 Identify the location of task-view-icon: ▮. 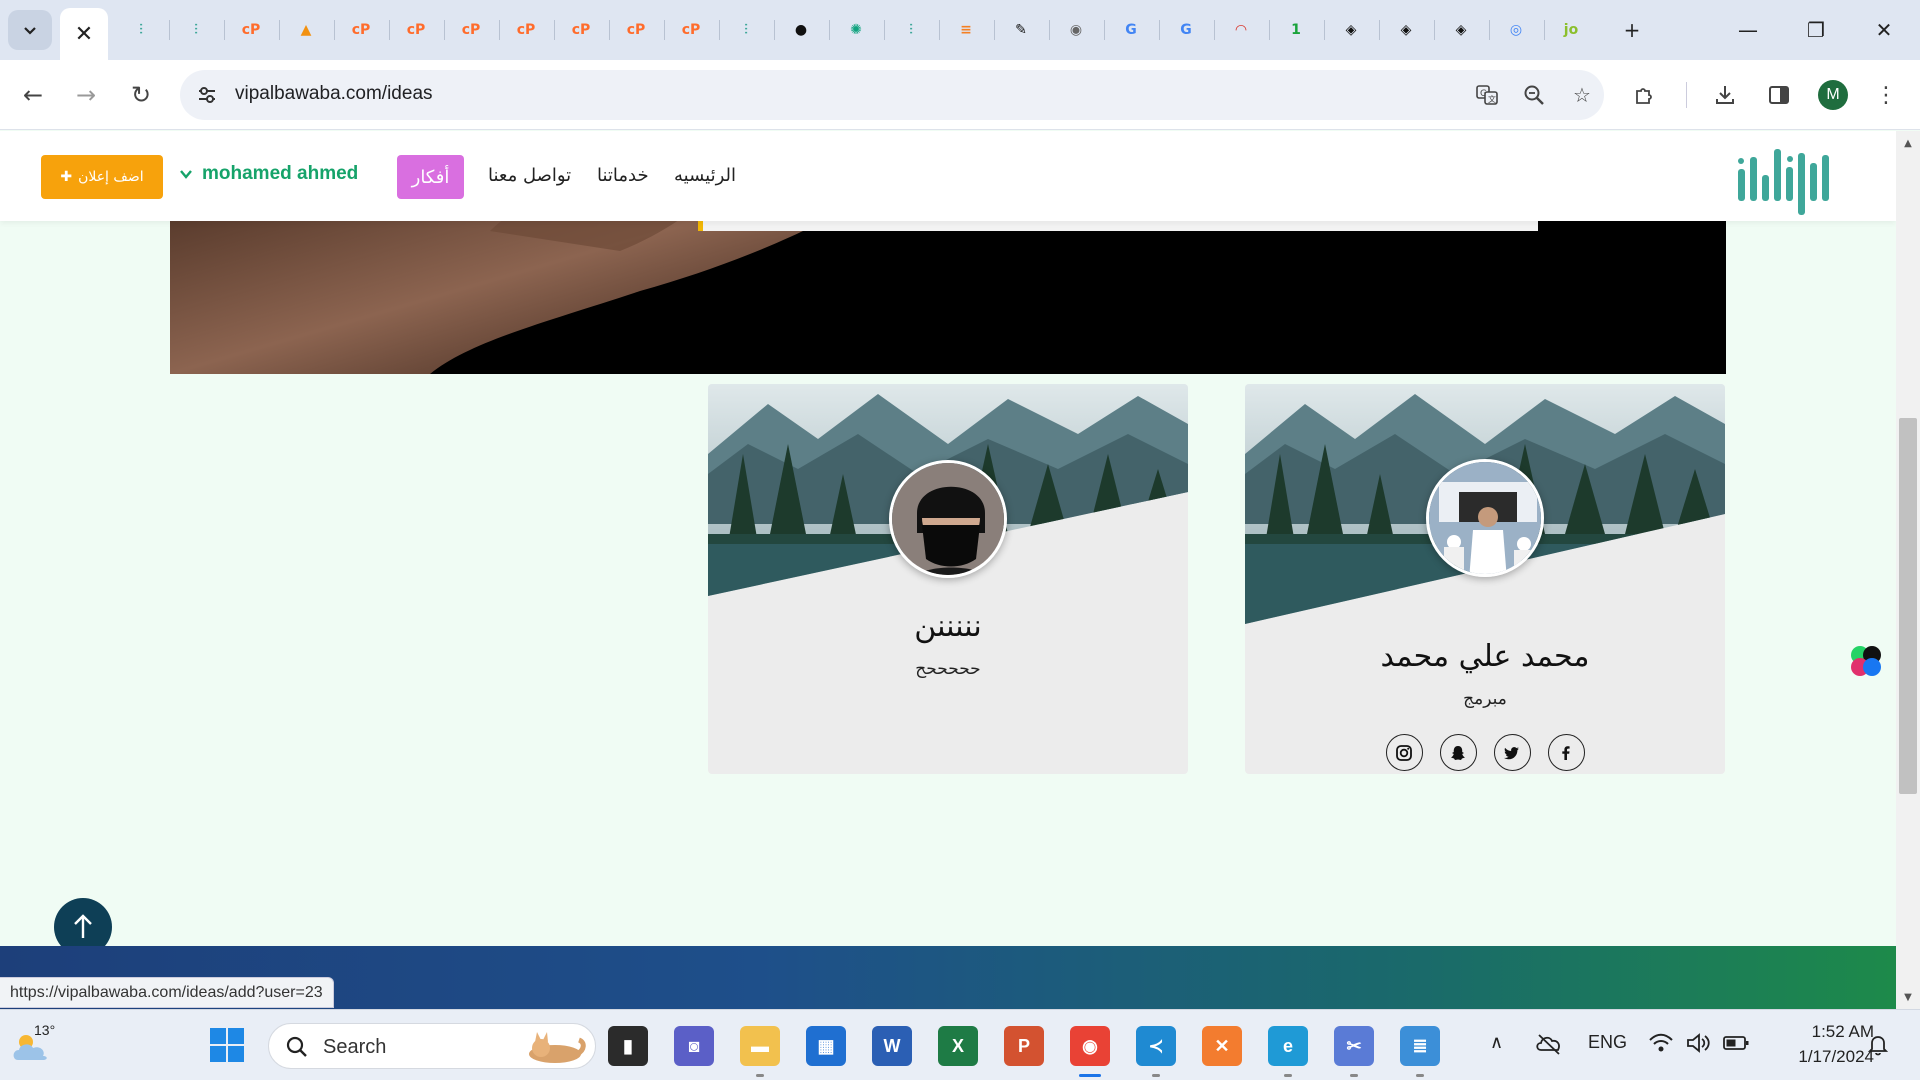
(628, 1046).